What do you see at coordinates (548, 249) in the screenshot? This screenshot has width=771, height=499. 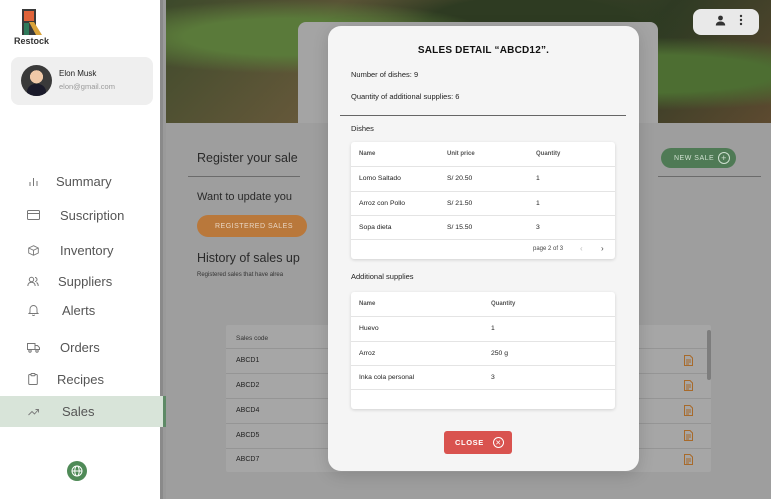 I see `pagination-label: page 2 of 3` at bounding box center [548, 249].